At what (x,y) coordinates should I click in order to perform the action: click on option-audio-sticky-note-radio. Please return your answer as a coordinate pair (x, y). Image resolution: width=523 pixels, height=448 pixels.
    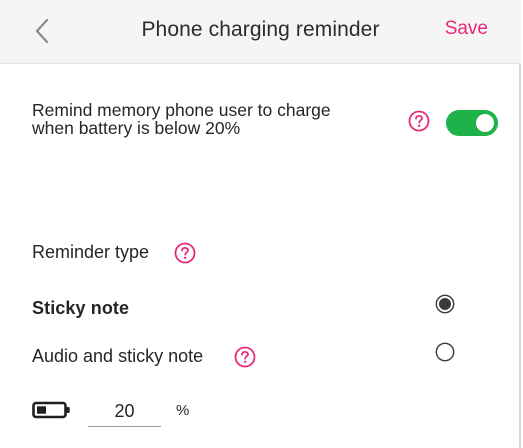
    Looking at the image, I should click on (445, 352).